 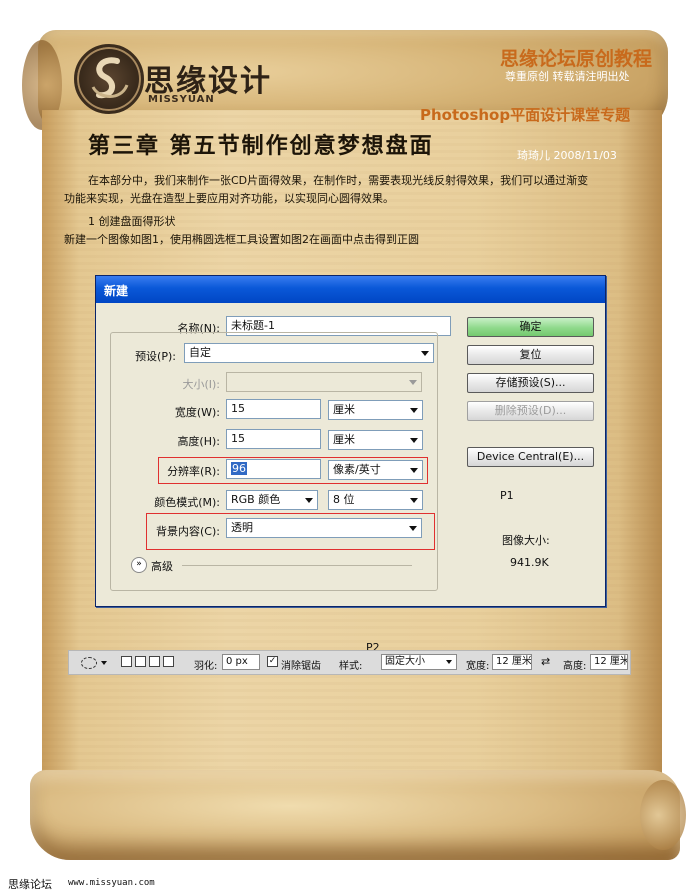 I want to click on expand-advanced-icon: », so click(x=139, y=565).